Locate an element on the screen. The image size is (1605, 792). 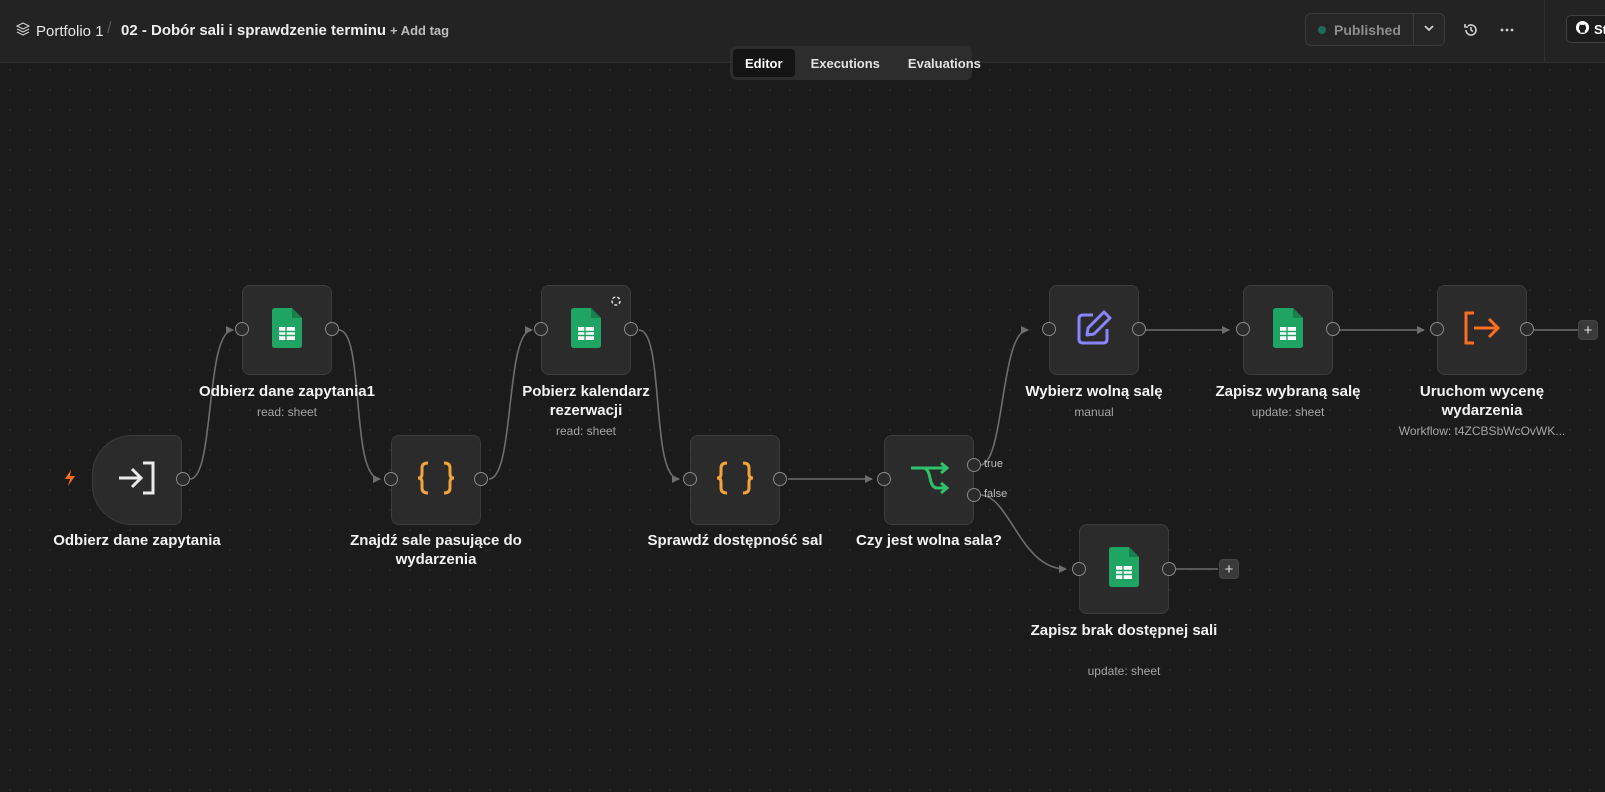
node-label: Wybierz wolną salę is located at coordinates (1094, 391).